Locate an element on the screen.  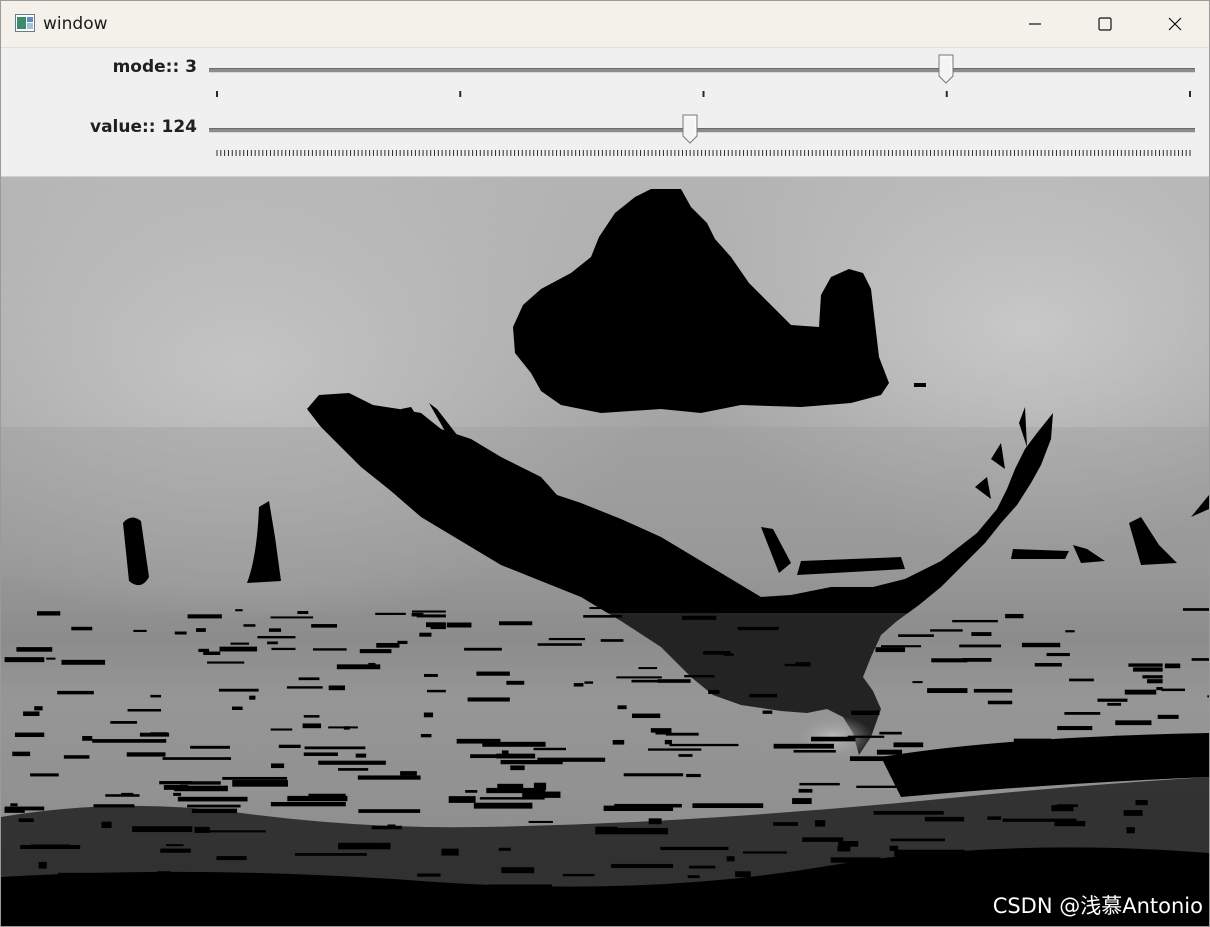
title-bar: window is located at coordinates (605, 24).